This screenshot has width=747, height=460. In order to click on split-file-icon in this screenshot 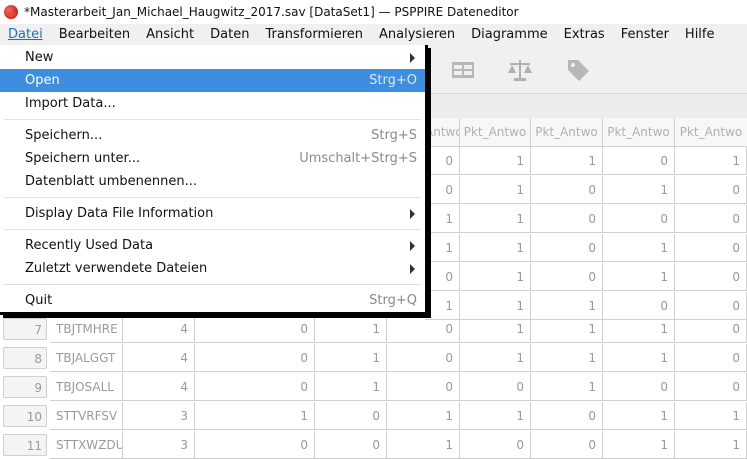, I will do `click(463, 70)`.